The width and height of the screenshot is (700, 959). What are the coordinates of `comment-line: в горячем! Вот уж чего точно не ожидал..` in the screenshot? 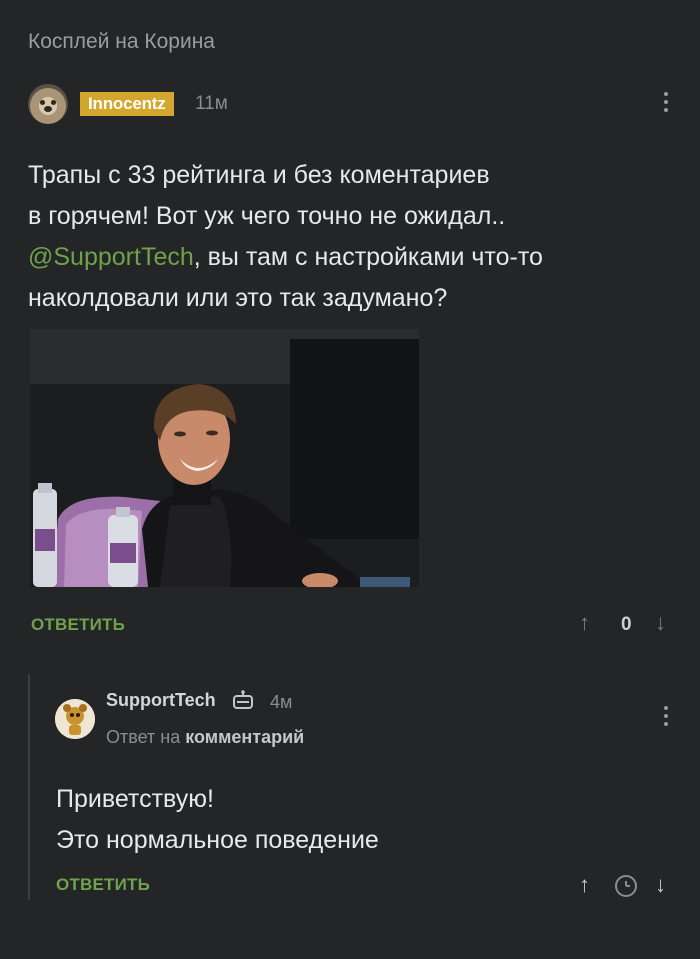 It's located at (267, 216).